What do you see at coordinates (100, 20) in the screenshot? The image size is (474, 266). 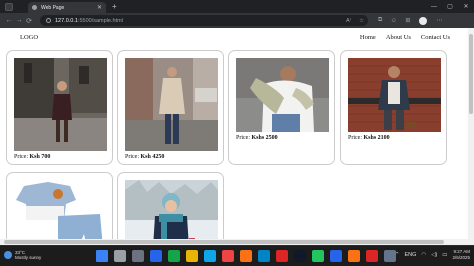 I see `url-path: :5500/sample.html` at bounding box center [100, 20].